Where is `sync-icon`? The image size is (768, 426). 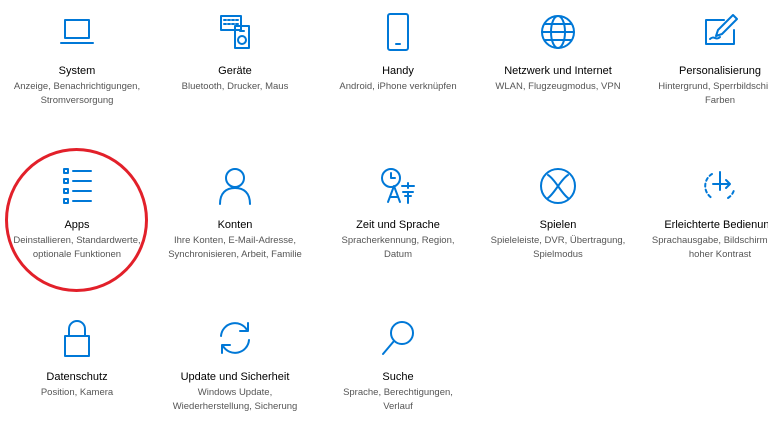
sync-icon is located at coordinates (235, 338).